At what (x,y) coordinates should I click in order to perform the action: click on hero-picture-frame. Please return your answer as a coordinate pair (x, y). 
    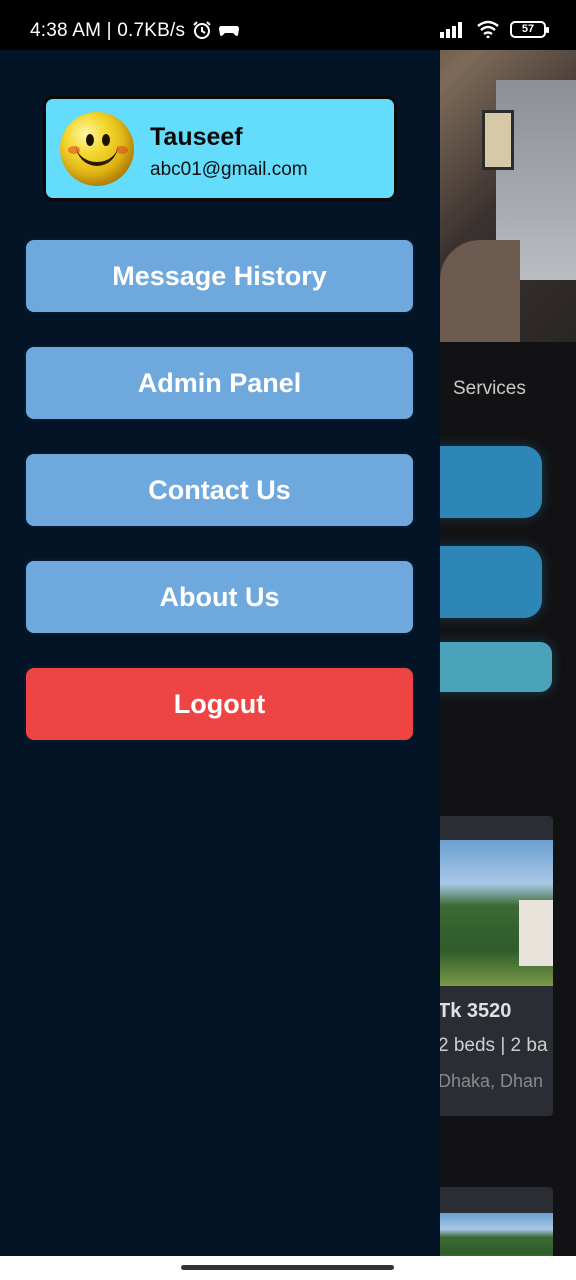
    Looking at the image, I should click on (498, 140).